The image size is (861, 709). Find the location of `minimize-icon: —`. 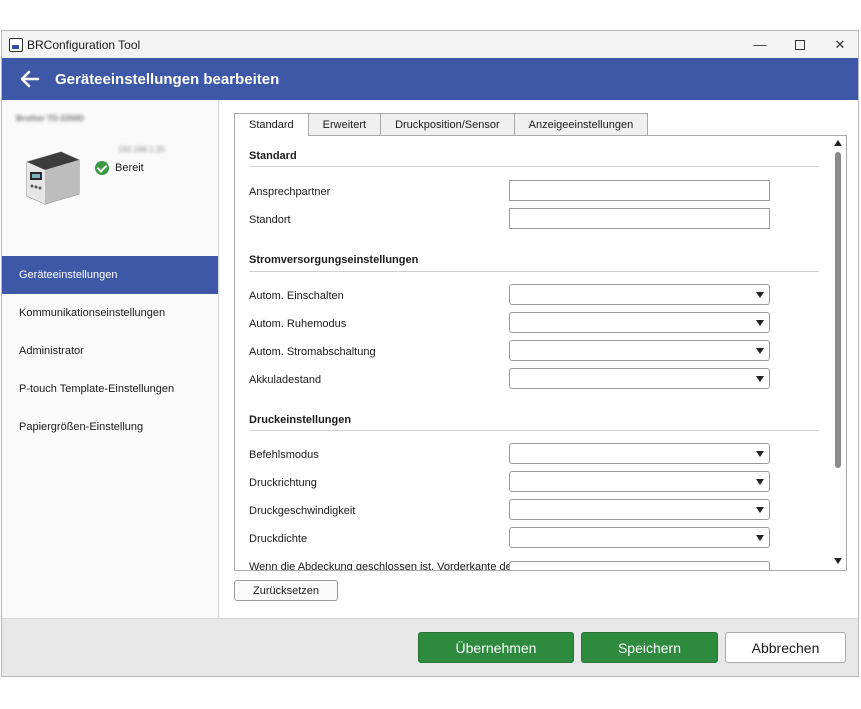

minimize-icon: — is located at coordinates (760, 44).